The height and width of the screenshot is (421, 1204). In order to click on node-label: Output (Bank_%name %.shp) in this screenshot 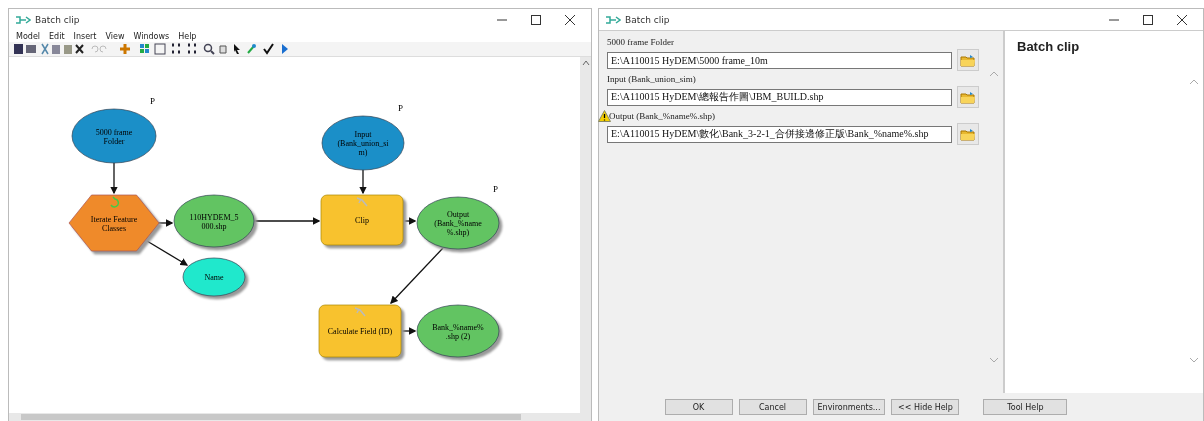, I will do `click(458, 223)`.